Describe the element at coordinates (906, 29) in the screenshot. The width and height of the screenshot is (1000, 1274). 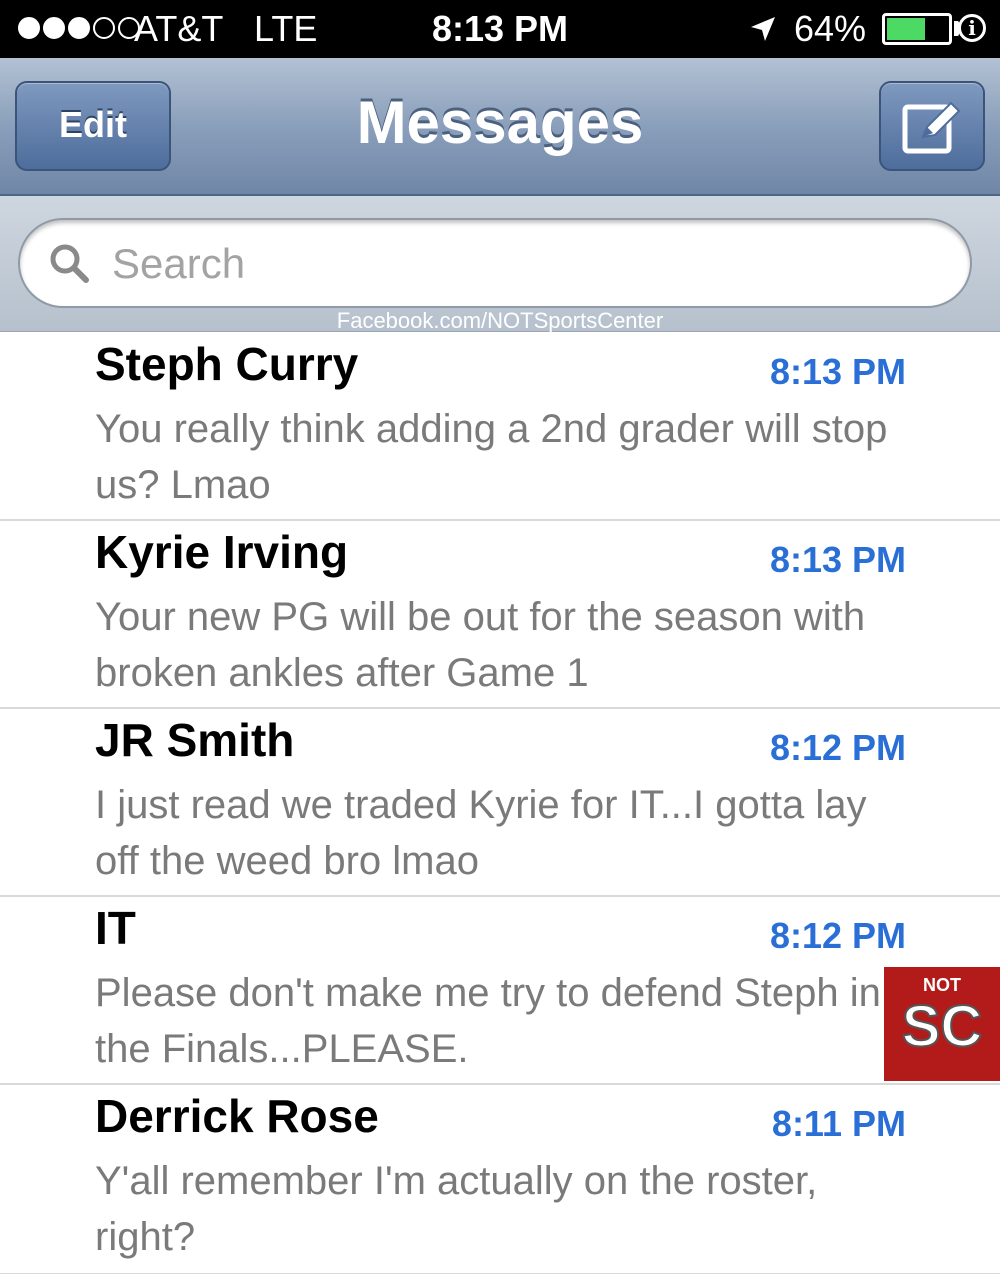
I see `battery-level-fill` at that location.